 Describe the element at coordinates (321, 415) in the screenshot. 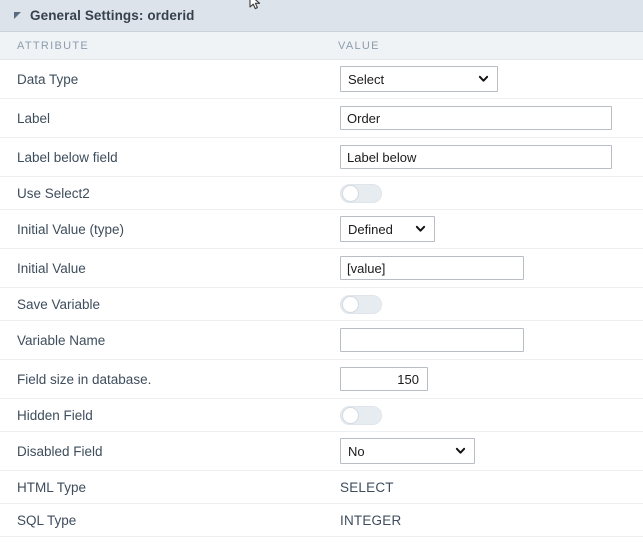

I see `table-row: Hidden Field` at that location.